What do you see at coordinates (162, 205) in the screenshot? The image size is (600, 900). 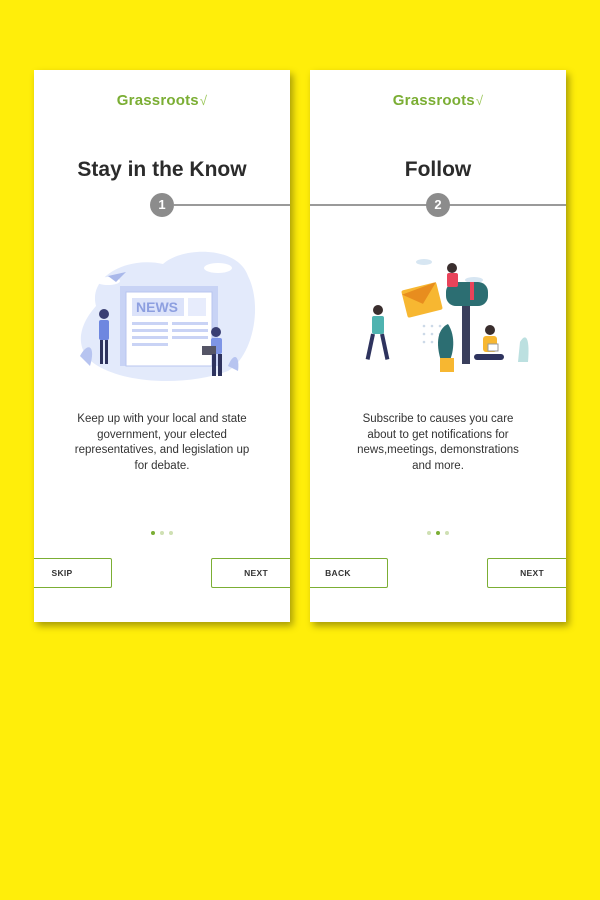 I see `step-indicator: 1` at bounding box center [162, 205].